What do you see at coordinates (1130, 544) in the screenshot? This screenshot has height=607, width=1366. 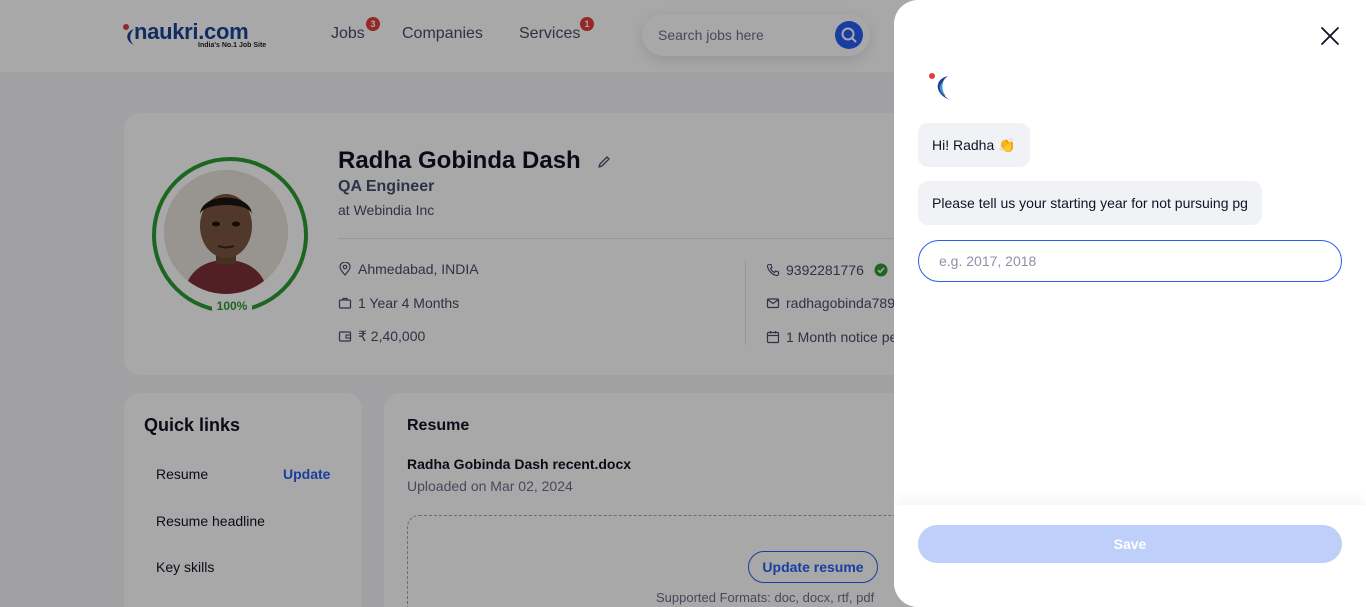 I see `save-button: Save` at bounding box center [1130, 544].